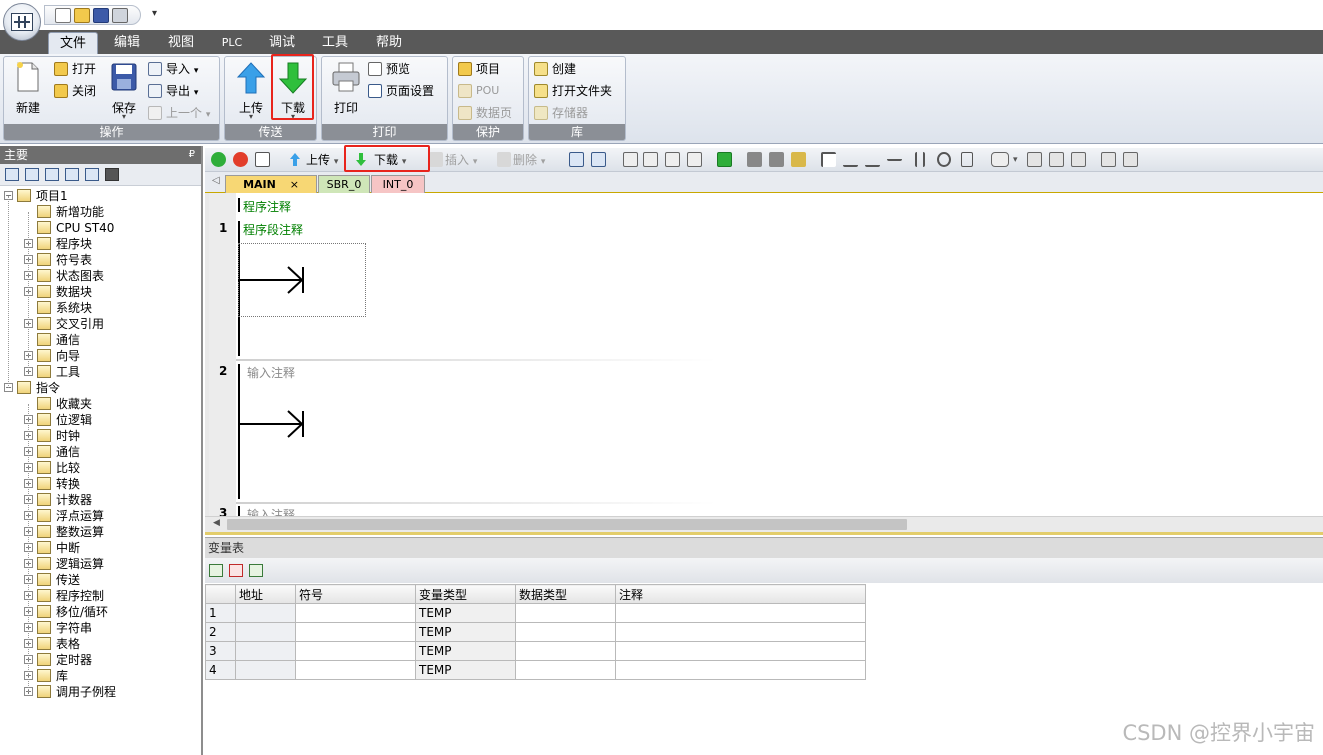 Image resolution: width=1323 pixels, height=755 pixels. What do you see at coordinates (216, 180) in the screenshot?
I see `tab-scroll-left-icon: ◁` at bounding box center [216, 180].